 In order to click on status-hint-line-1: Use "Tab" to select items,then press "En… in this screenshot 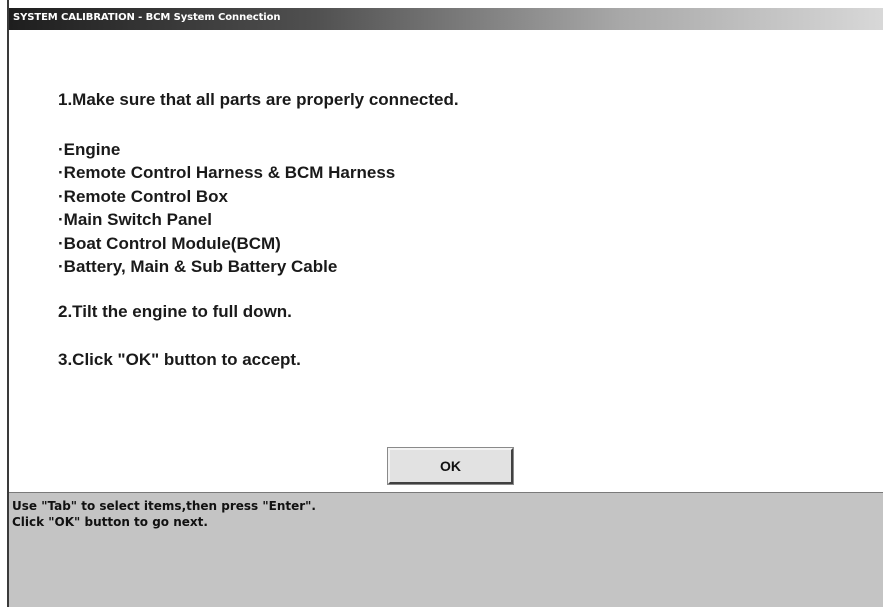, I will do `click(164, 506)`.